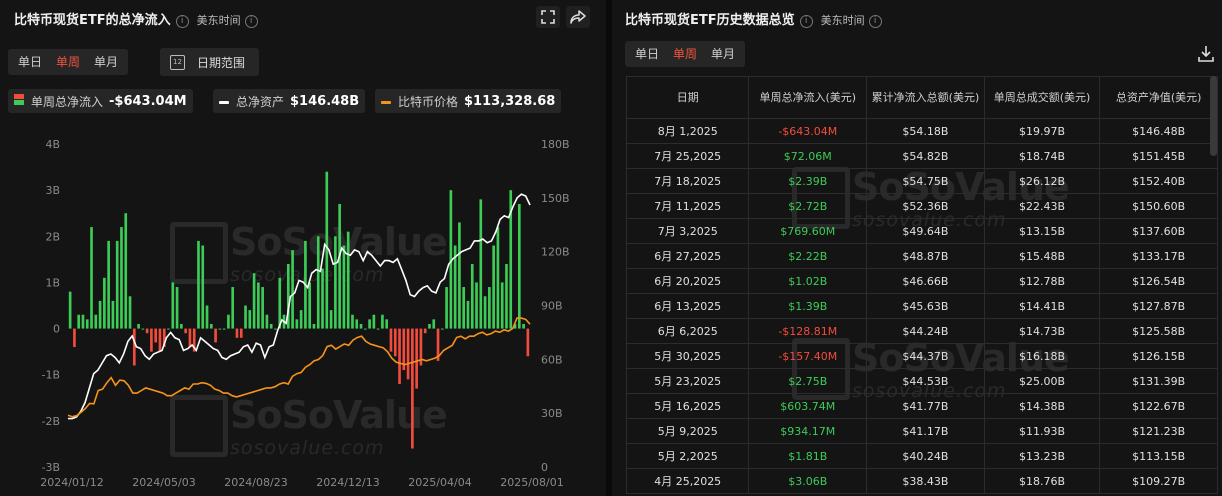 This screenshot has height=496, width=1222. What do you see at coordinates (1213, 116) in the screenshot?
I see `table-scrollbar` at bounding box center [1213, 116].